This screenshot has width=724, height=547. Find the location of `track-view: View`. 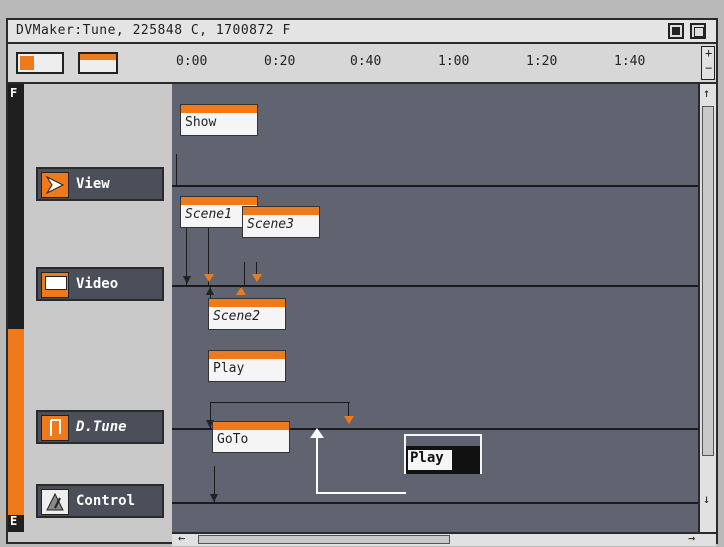

track-view: View is located at coordinates (100, 184).